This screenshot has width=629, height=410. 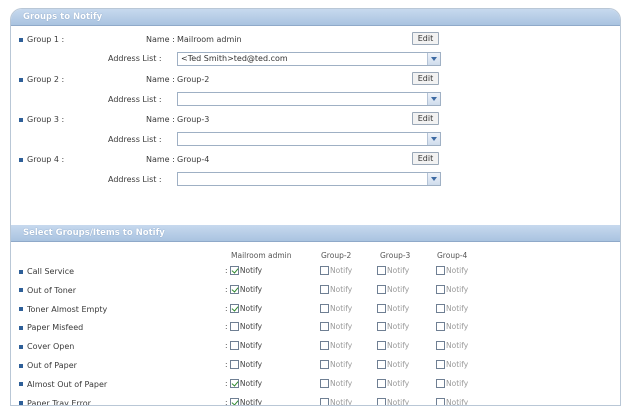 What do you see at coordinates (425, 38) in the screenshot?
I see `group-1-edit-button: Edit` at bounding box center [425, 38].